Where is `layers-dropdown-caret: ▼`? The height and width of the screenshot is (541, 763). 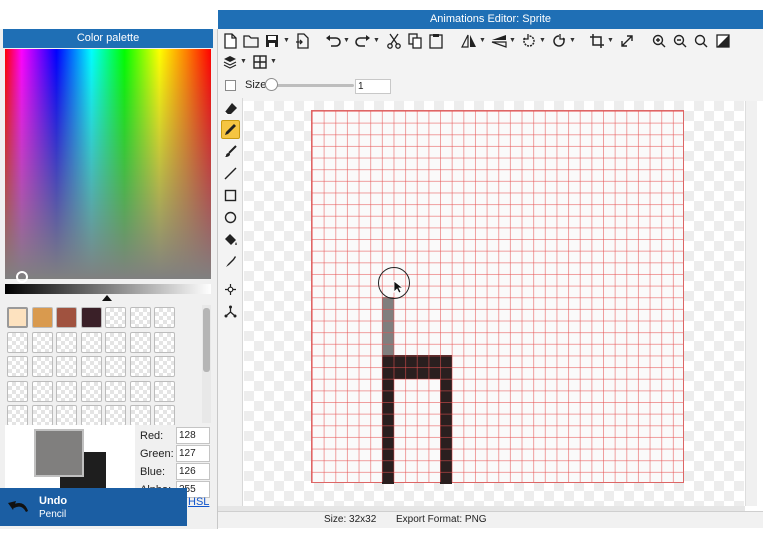 layers-dropdown-caret: ▼ is located at coordinates (243, 62).